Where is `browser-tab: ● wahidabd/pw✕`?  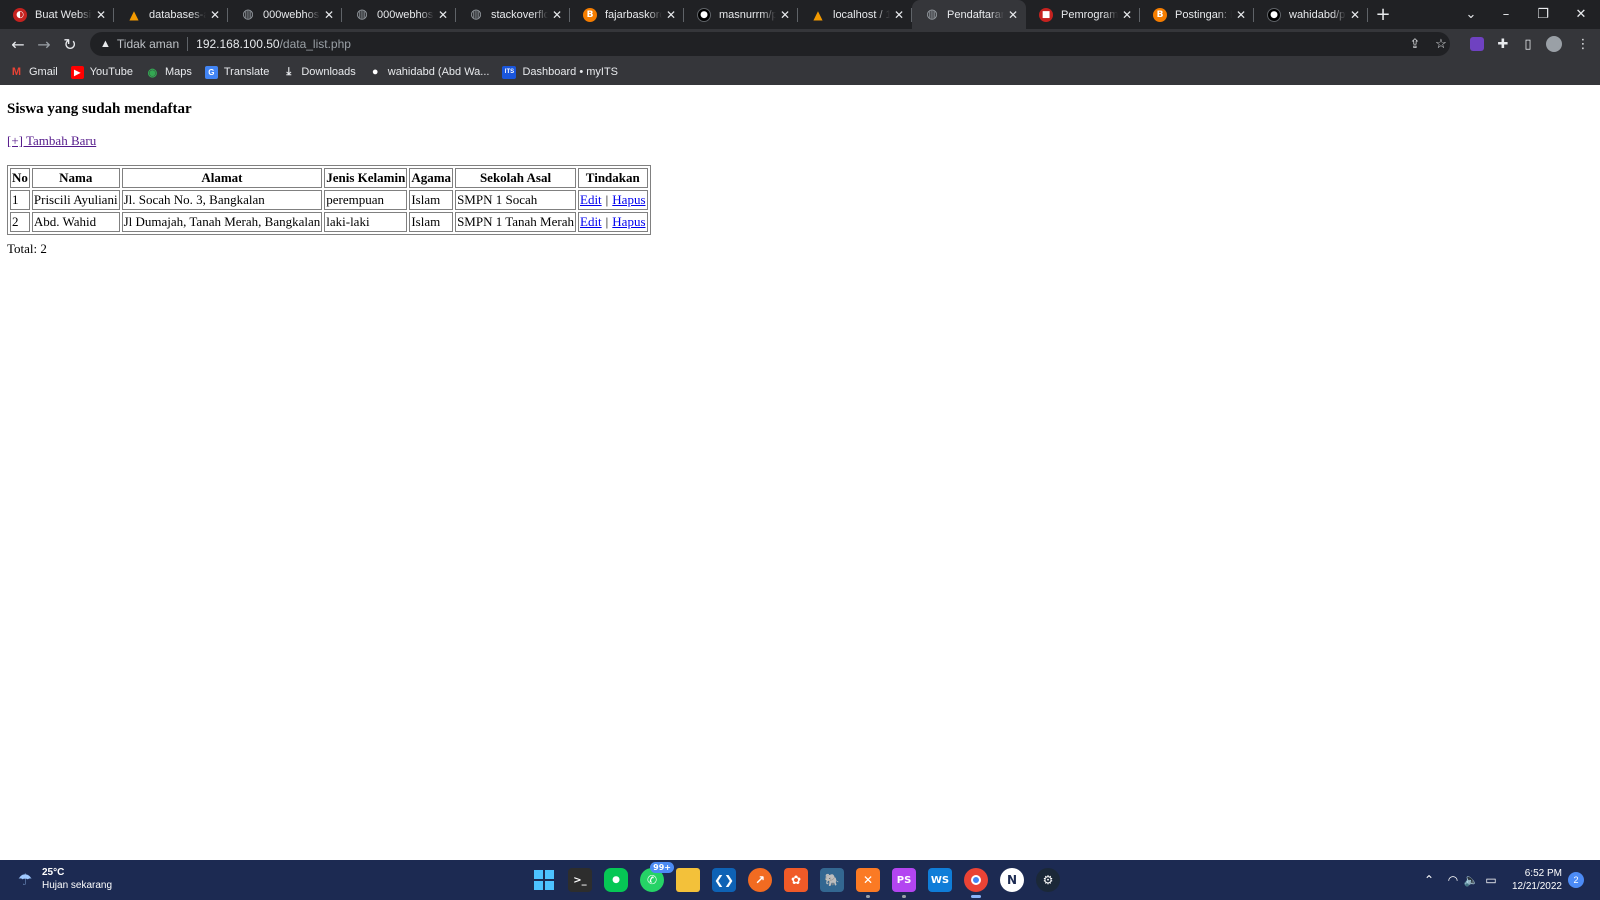 browser-tab: ● wahidabd/pw✕ is located at coordinates (1311, 14).